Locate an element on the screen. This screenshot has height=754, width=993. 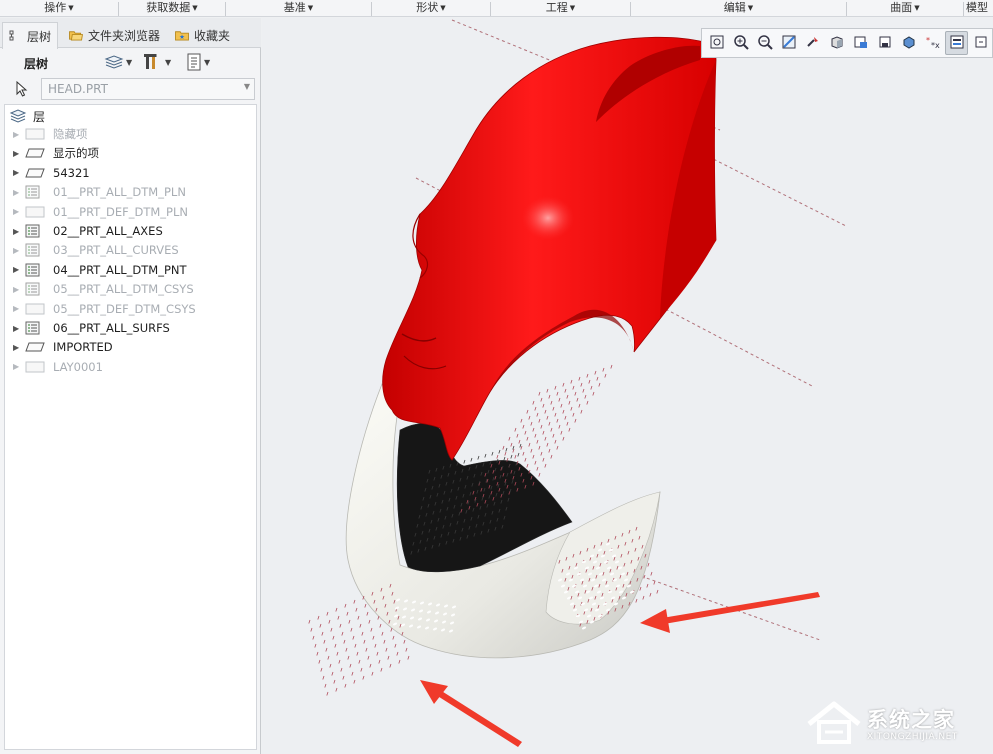
zoom-in-button is located at coordinates (741, 43).